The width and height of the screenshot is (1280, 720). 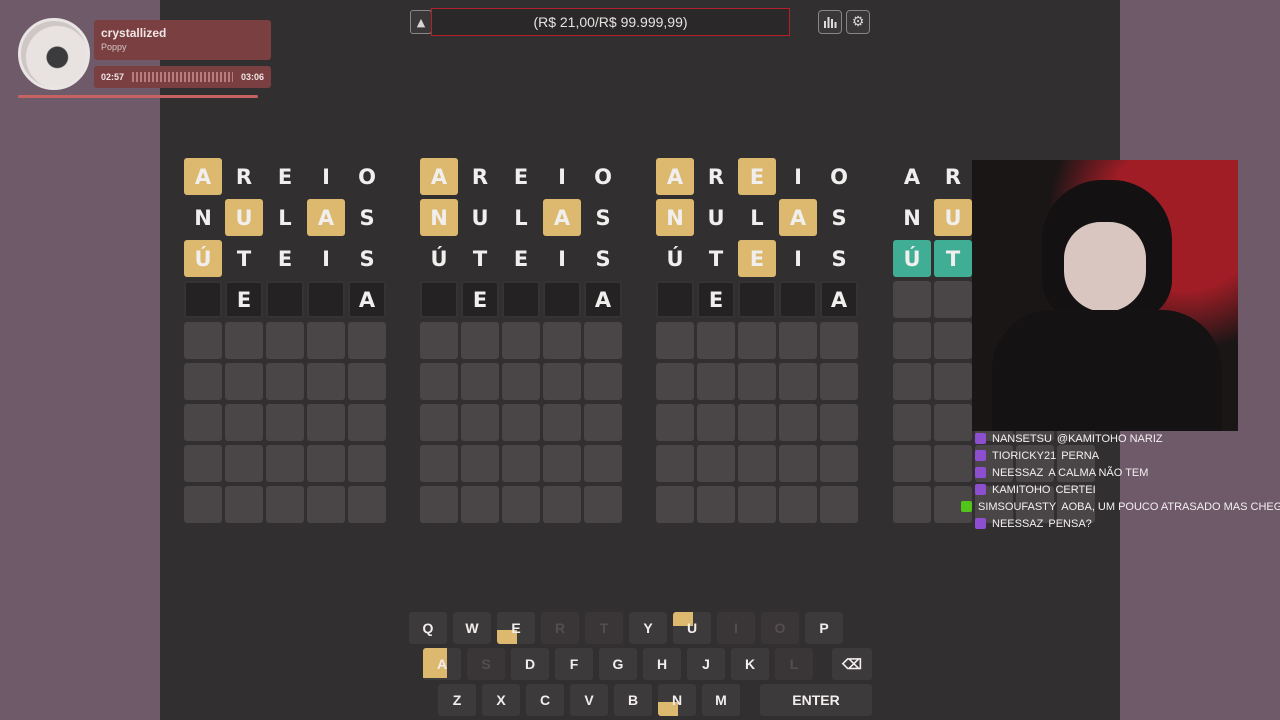 I want to click on key-k-label: K, so click(x=750, y=664).